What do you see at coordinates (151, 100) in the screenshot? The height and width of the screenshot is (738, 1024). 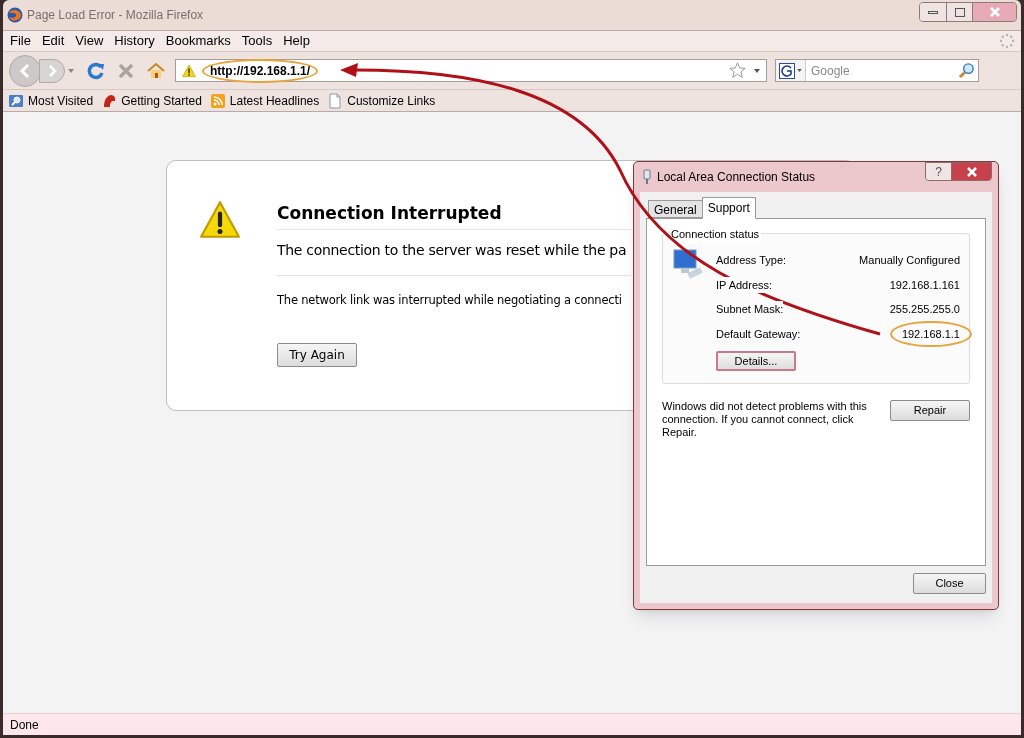 I see `bookmark-item: Getting Started` at bounding box center [151, 100].